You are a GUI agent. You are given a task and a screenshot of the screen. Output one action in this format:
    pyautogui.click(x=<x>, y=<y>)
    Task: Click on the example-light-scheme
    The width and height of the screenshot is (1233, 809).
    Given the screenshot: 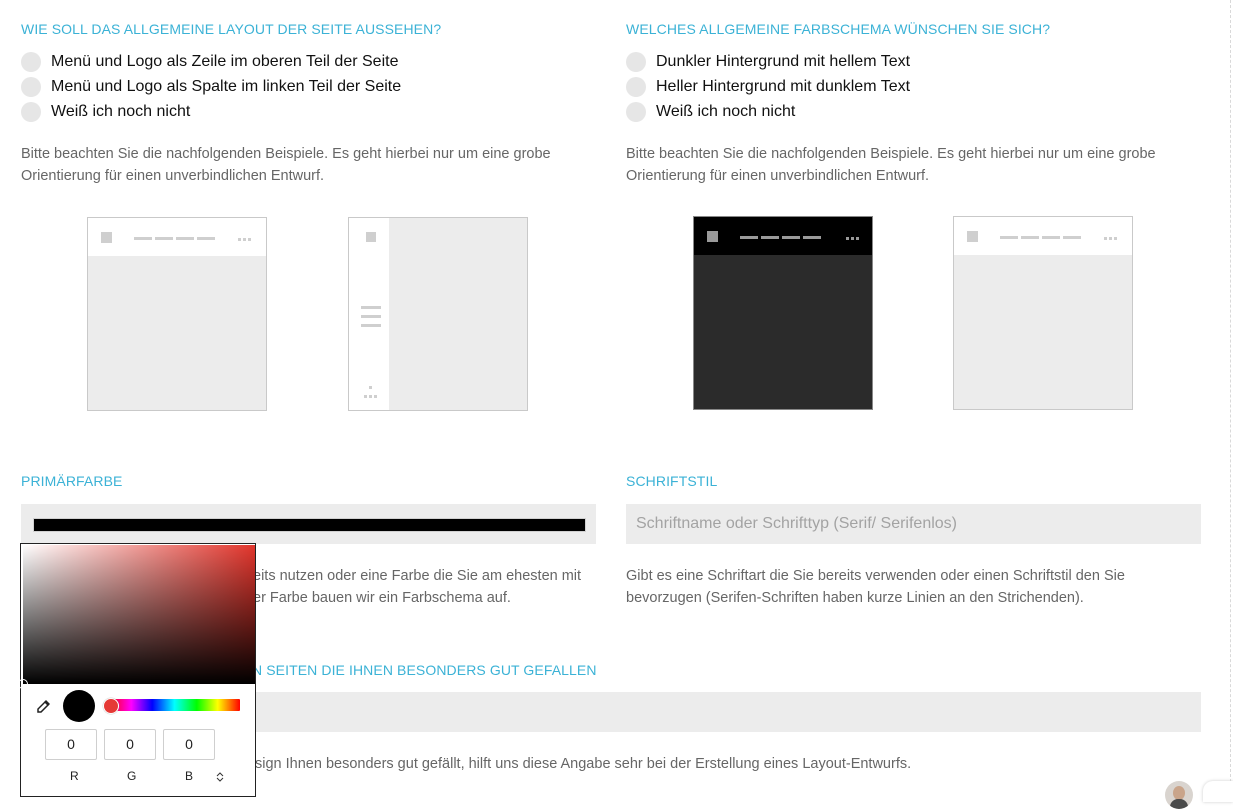 What is the action you would take?
    pyautogui.click(x=1043, y=313)
    